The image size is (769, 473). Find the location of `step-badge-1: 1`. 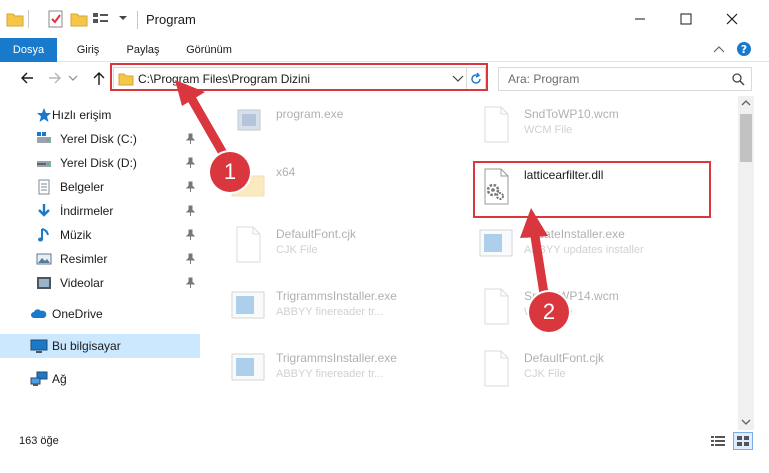

step-badge-1: 1 is located at coordinates (230, 172).